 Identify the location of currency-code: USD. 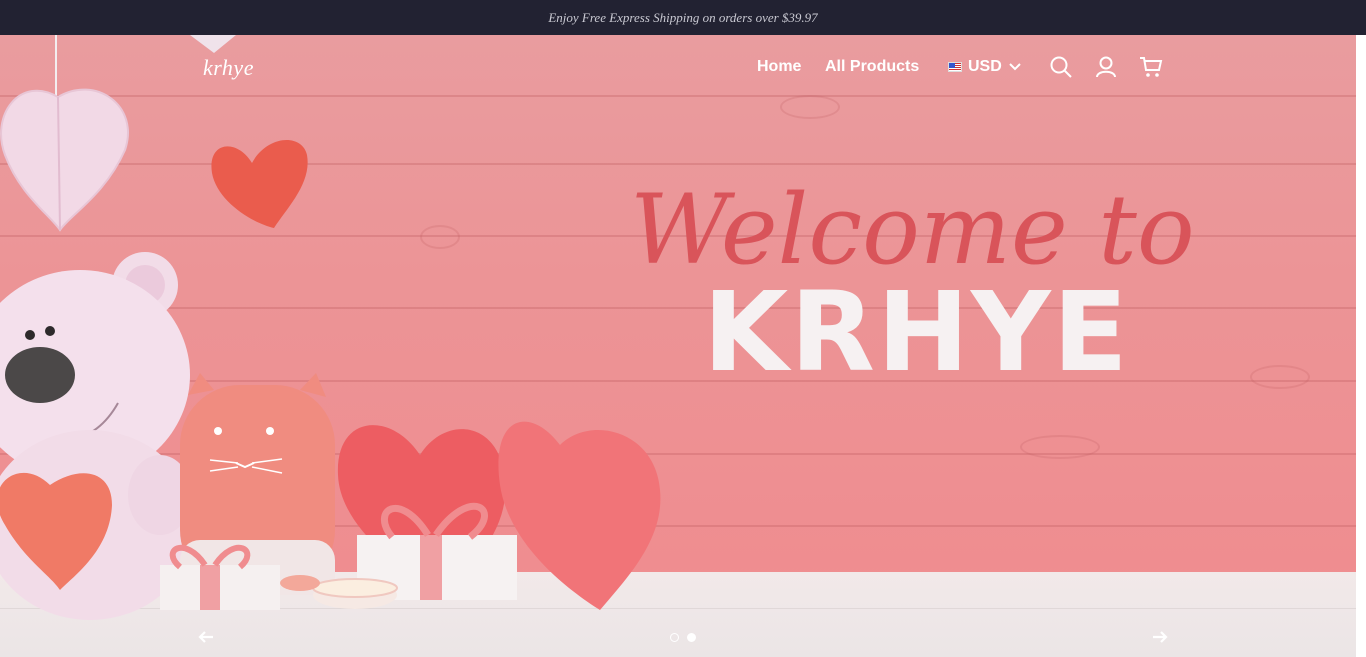
(985, 66).